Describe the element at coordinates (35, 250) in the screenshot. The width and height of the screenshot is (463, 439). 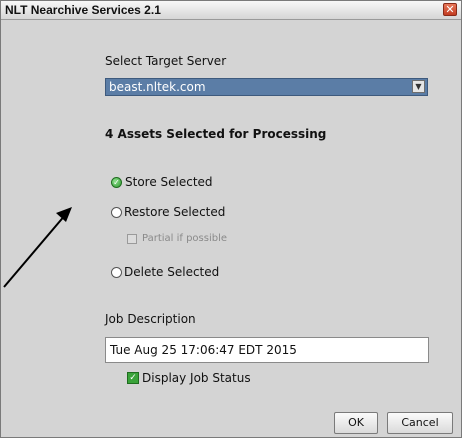
I see `arrow-line` at that location.